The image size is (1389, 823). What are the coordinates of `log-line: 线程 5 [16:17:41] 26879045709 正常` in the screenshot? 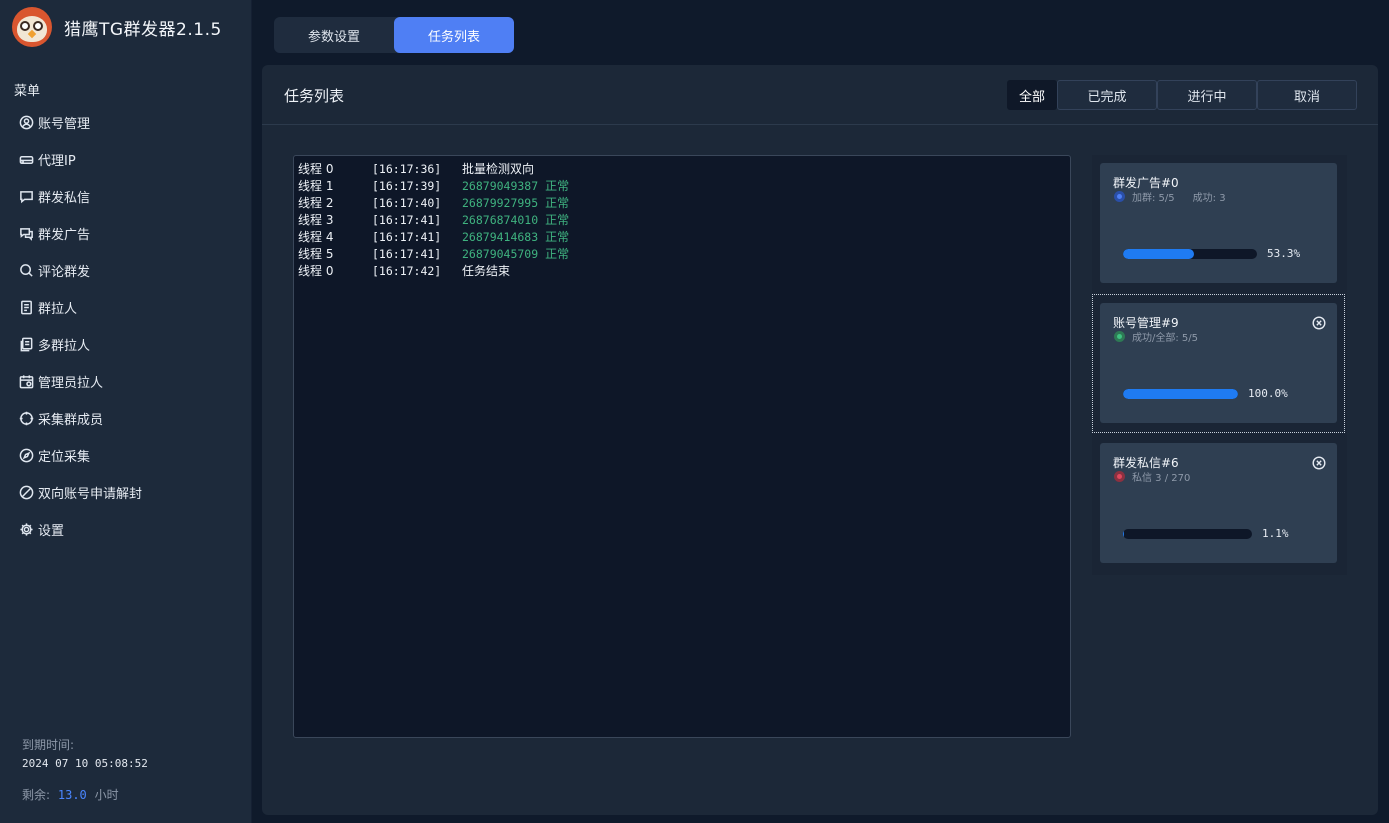 It's located at (682, 254).